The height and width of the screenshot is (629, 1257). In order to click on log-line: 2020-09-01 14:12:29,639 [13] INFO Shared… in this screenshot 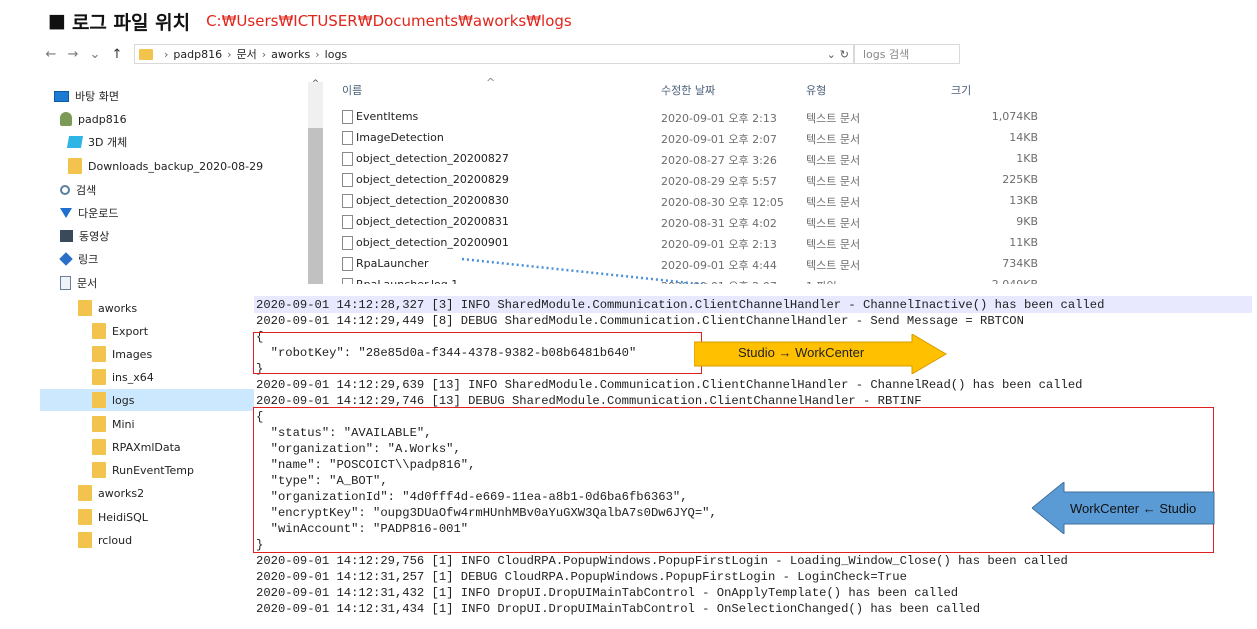, I will do `click(669, 385)`.